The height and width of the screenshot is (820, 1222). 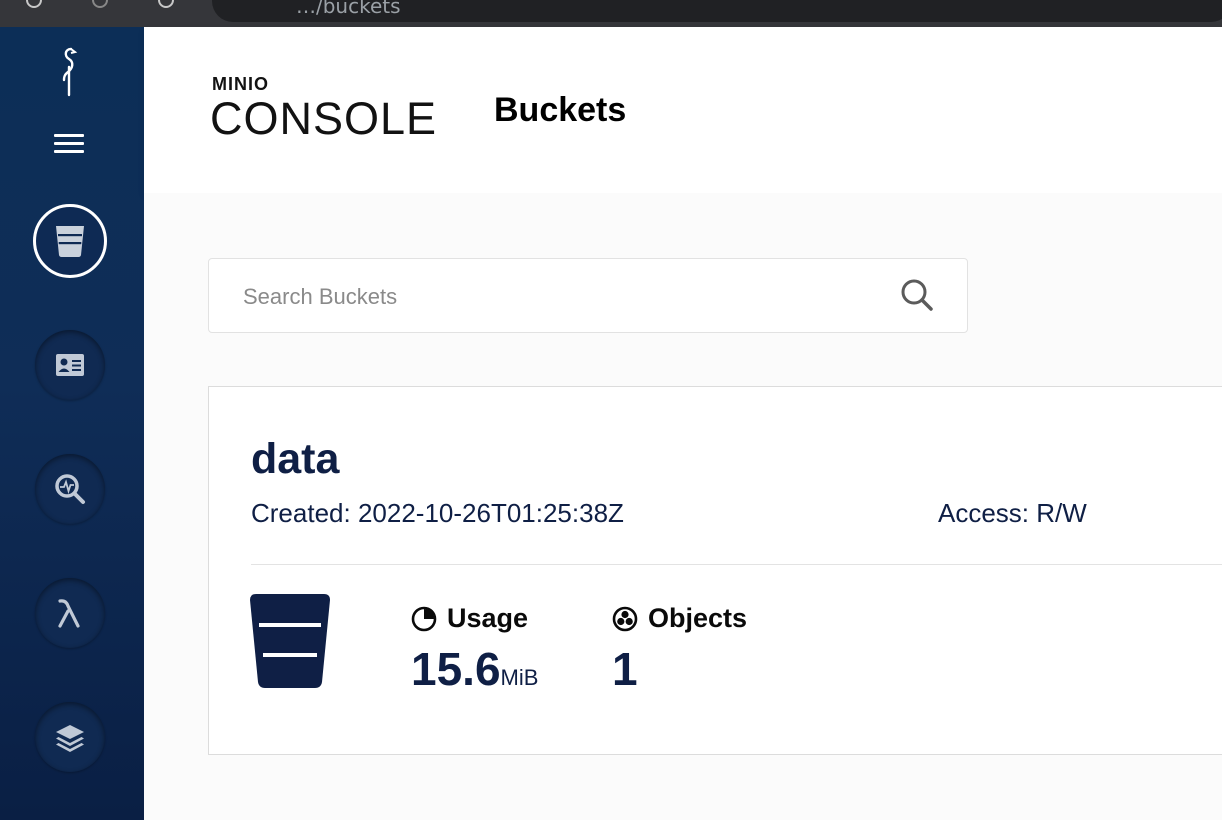 I want to click on monitoring-search-icon, so click(x=70, y=489).